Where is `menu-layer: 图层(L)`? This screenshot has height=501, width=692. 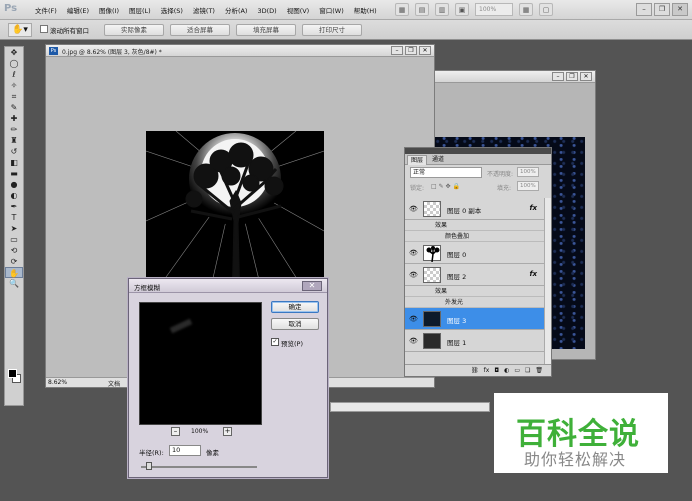
menu-layer: 图层(L) is located at coordinates (140, 11).